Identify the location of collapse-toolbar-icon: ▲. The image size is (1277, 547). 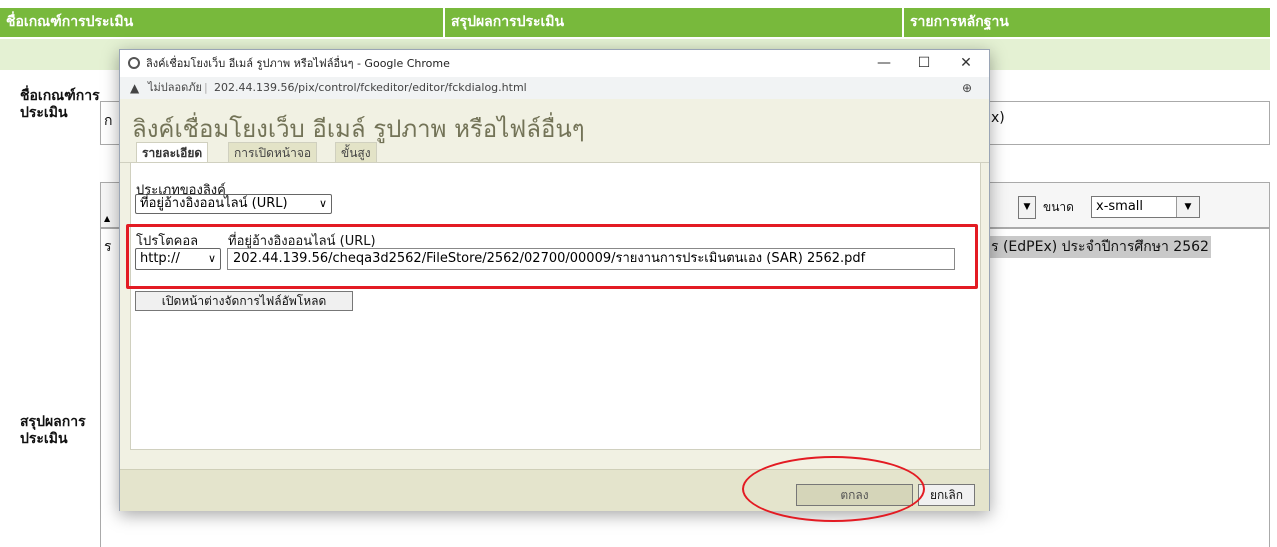
(107, 218).